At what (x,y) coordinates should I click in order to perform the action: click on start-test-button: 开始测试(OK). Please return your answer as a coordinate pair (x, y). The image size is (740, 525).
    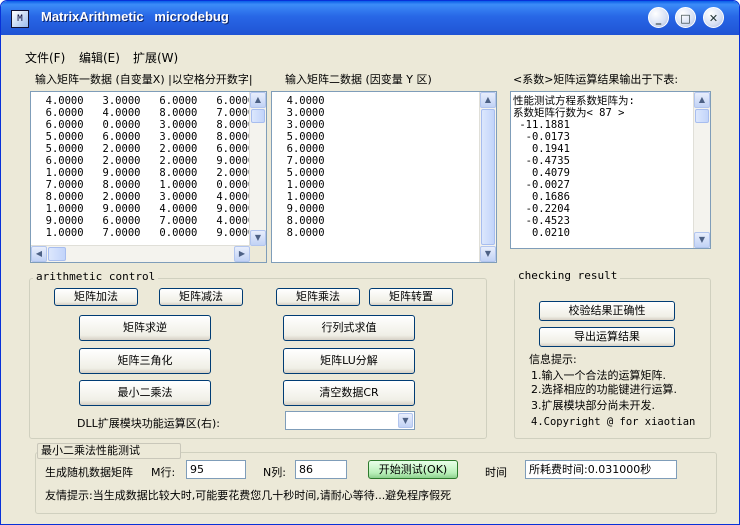
    Looking at the image, I should click on (413, 469).